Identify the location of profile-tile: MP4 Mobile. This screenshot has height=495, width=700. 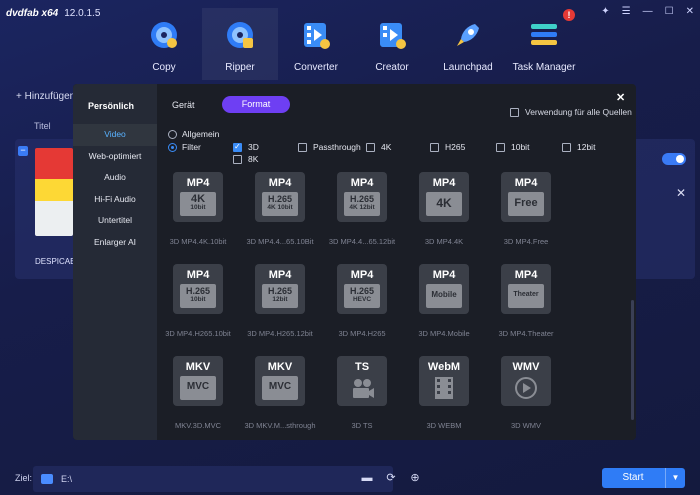
(444, 289).